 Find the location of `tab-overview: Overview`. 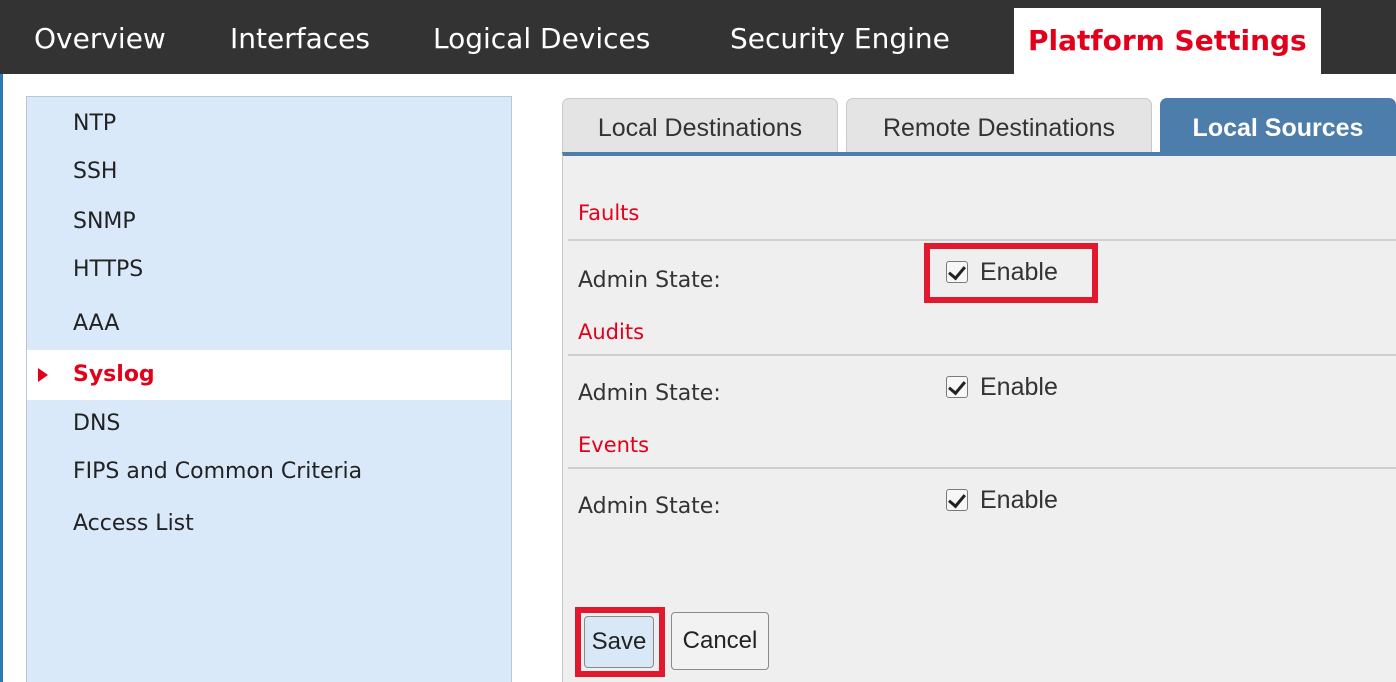

tab-overview: Overview is located at coordinates (100, 37).